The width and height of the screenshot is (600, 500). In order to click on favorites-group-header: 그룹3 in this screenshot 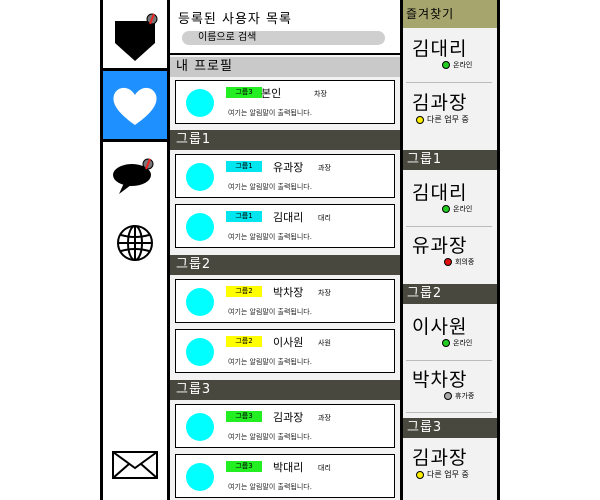, I will do `click(450, 428)`.